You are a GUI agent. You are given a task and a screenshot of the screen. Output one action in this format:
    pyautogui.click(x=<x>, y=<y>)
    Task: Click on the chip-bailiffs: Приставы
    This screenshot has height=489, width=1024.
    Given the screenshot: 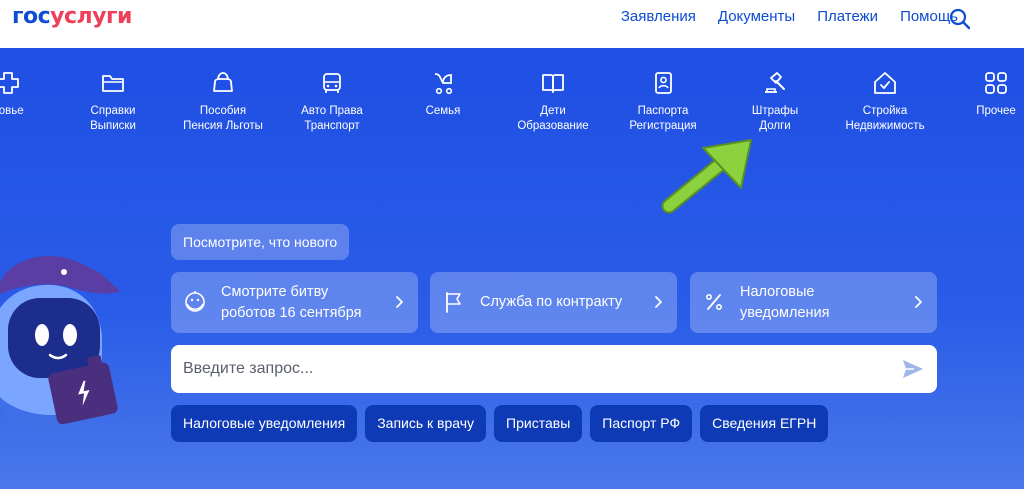 What is the action you would take?
    pyautogui.click(x=538, y=423)
    